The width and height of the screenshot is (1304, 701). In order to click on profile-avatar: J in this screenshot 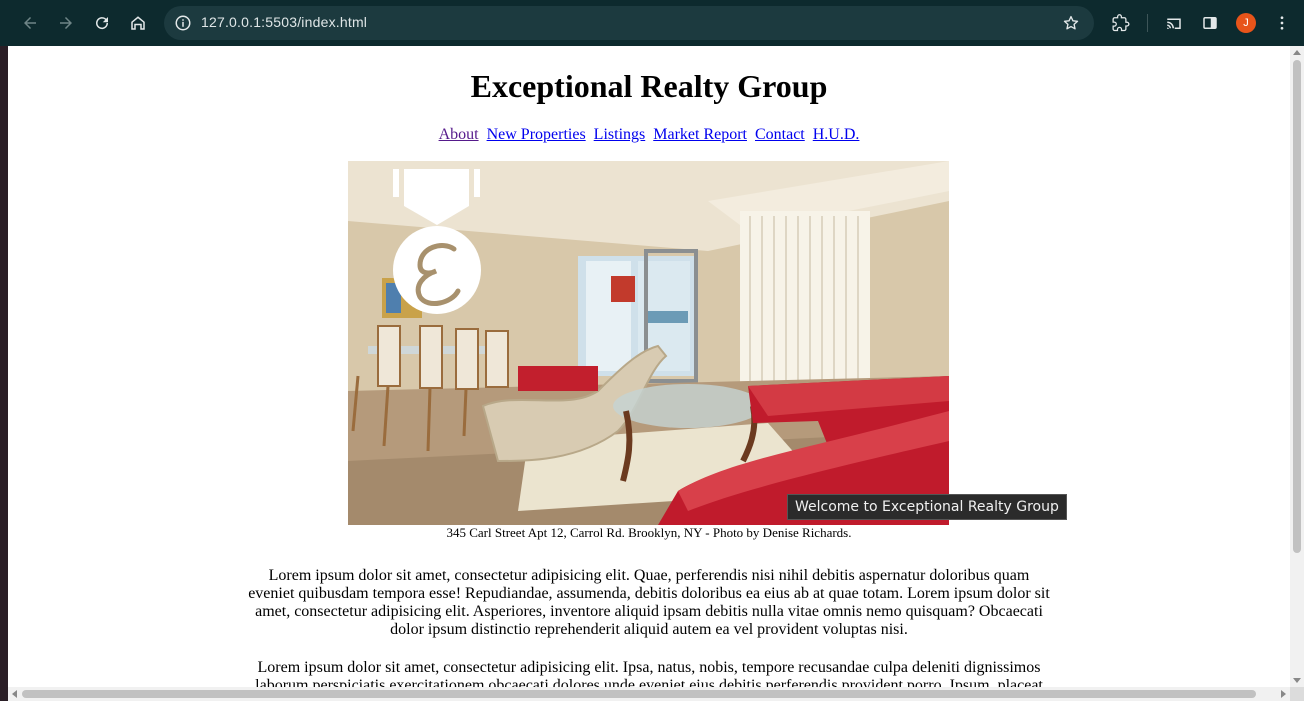, I will do `click(1246, 23)`.